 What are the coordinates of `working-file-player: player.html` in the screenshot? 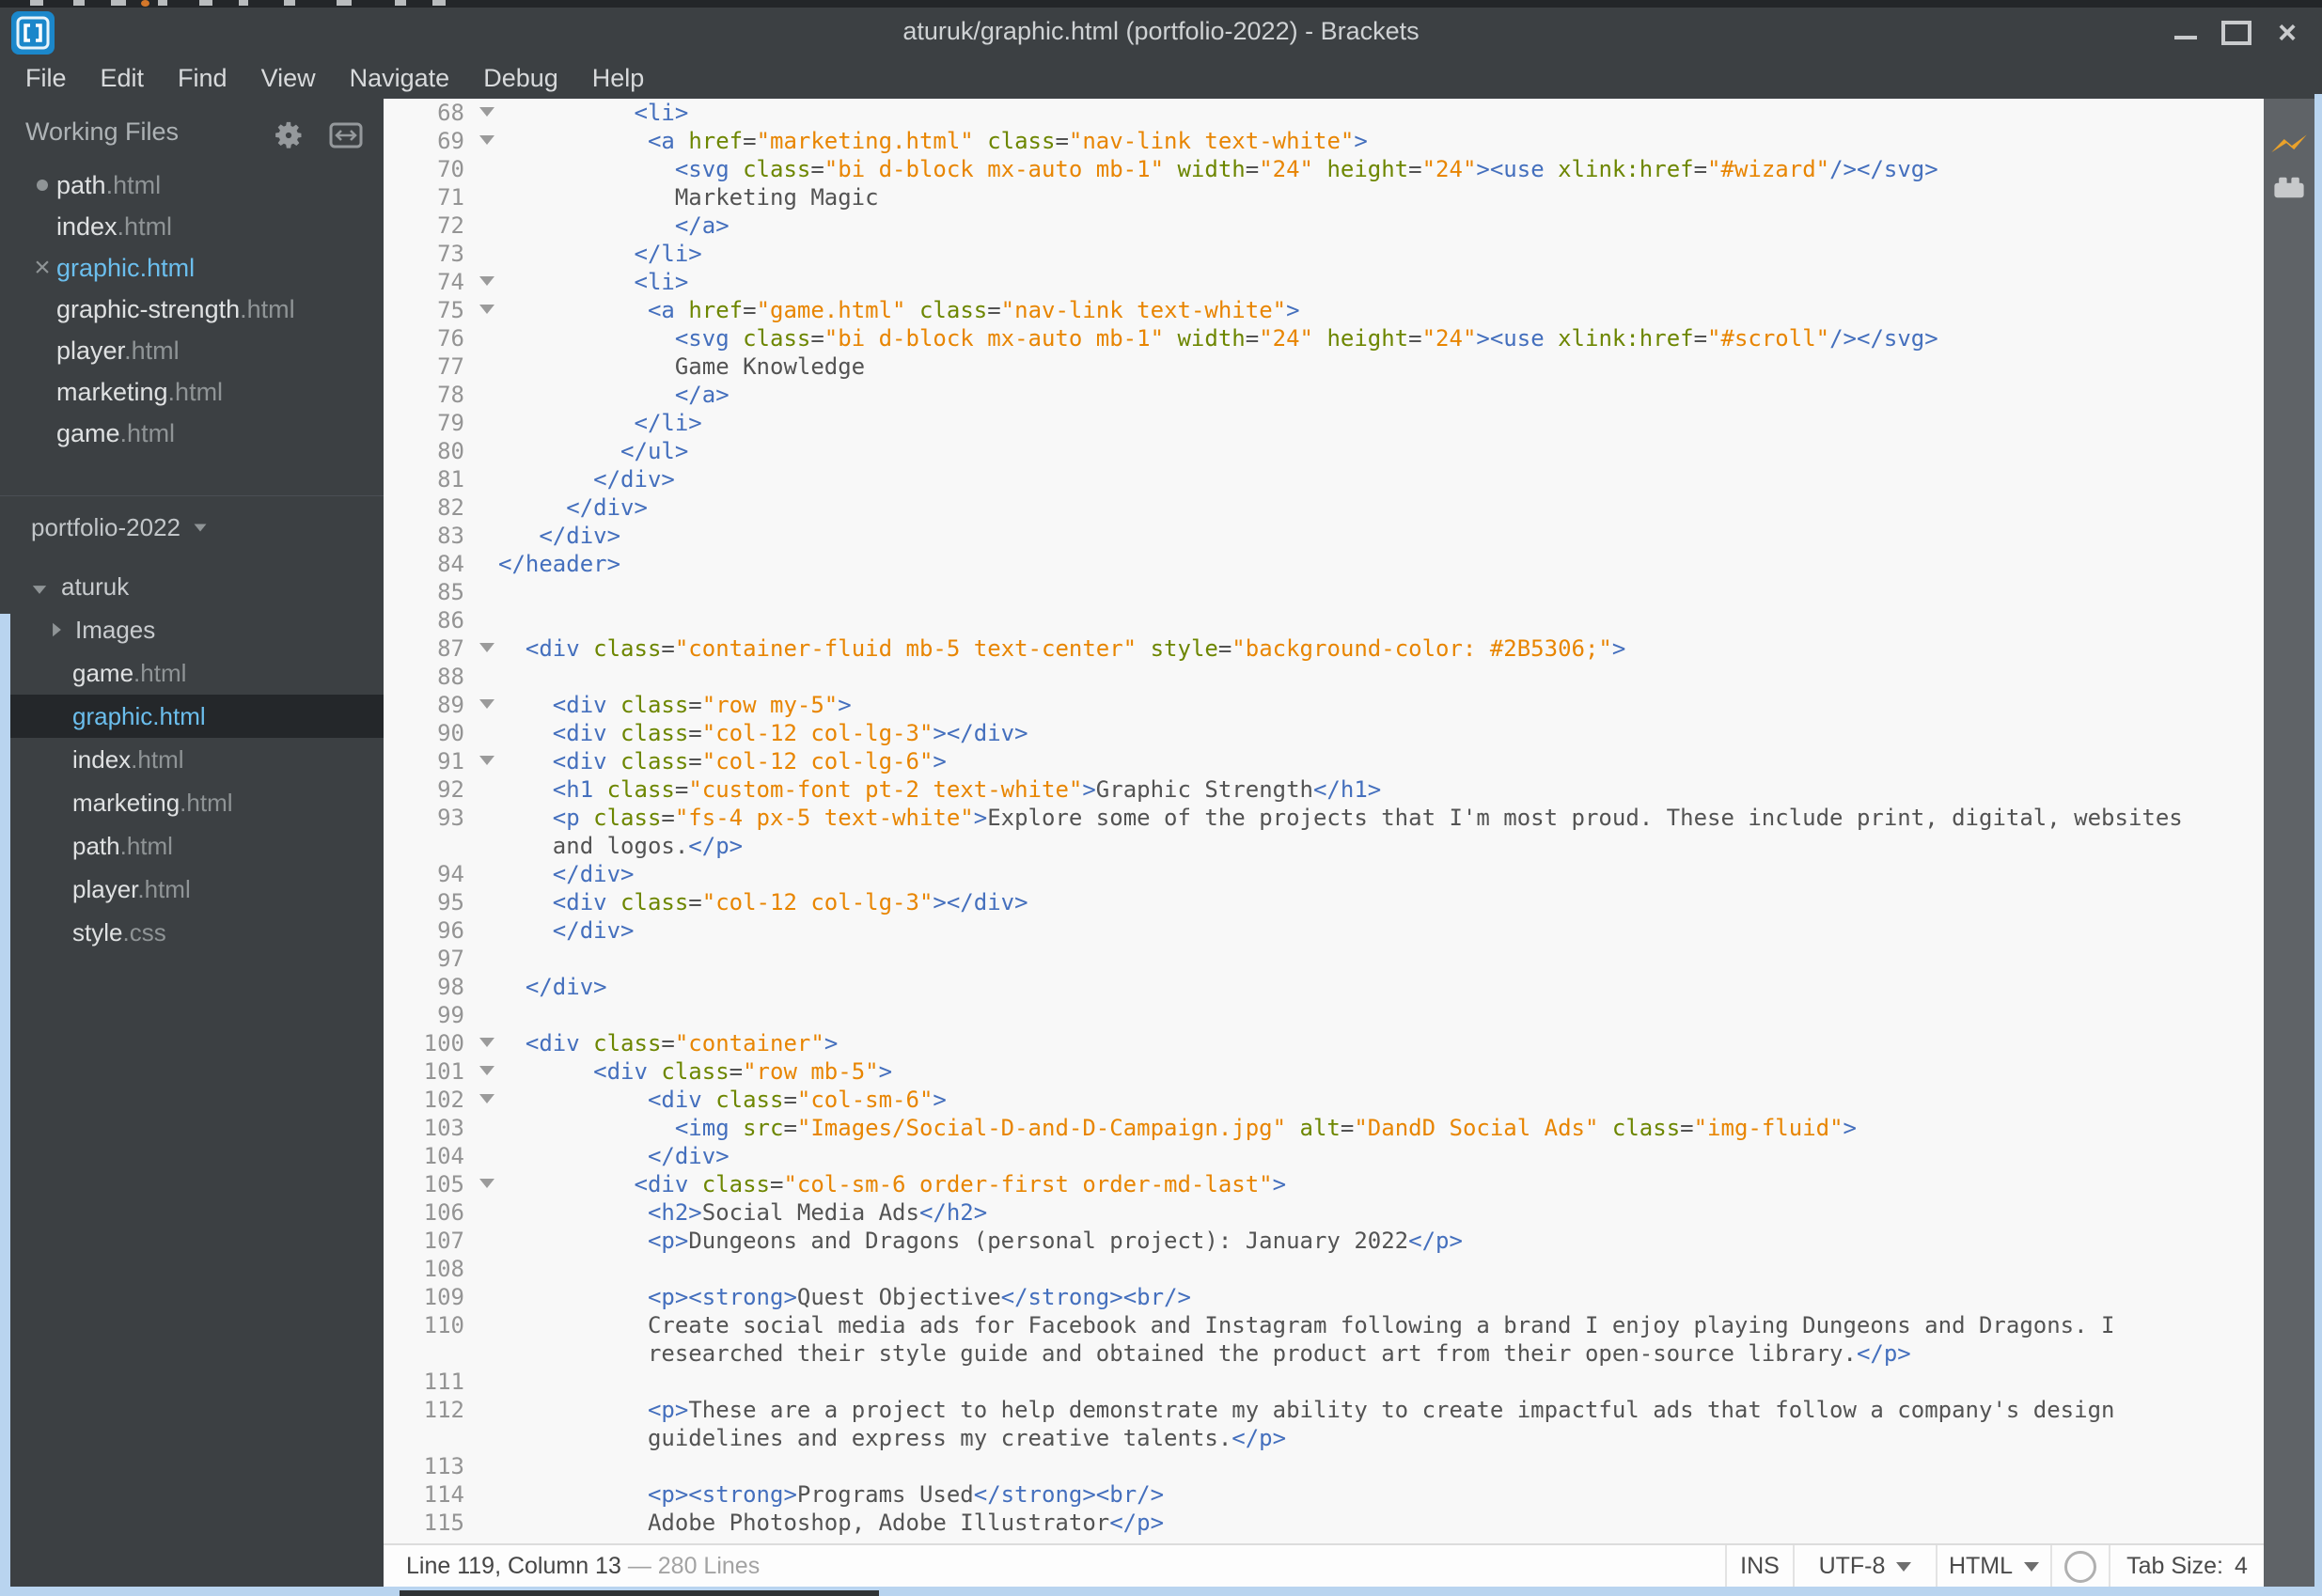 It's located at (192, 350).